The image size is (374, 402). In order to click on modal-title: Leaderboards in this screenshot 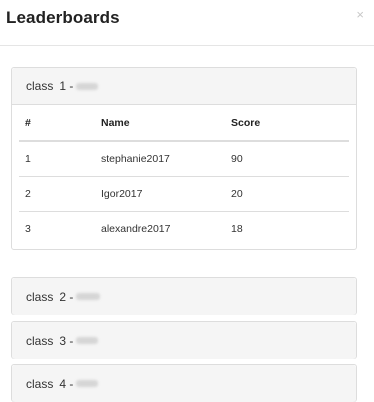, I will do `click(63, 17)`.